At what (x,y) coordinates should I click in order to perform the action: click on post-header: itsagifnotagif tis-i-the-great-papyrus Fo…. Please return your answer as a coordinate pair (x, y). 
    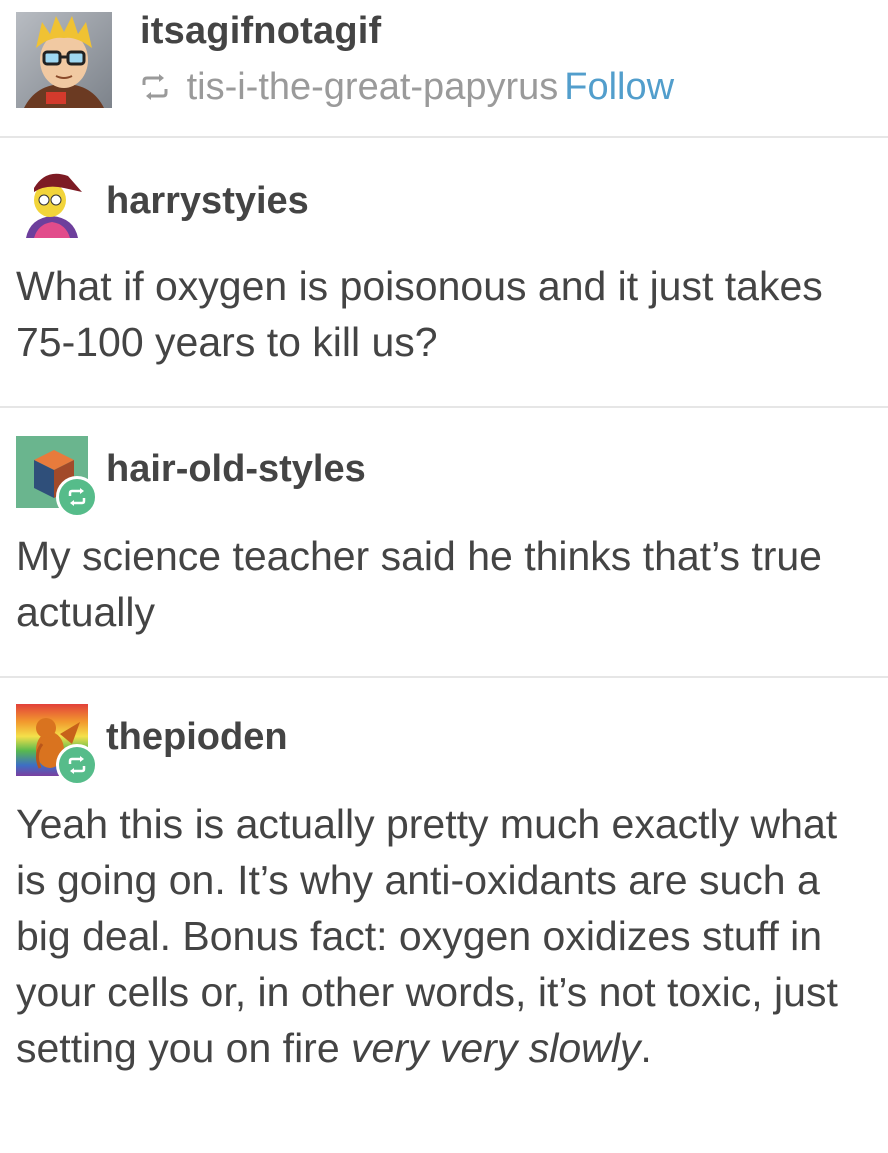
    Looking at the image, I should click on (444, 69).